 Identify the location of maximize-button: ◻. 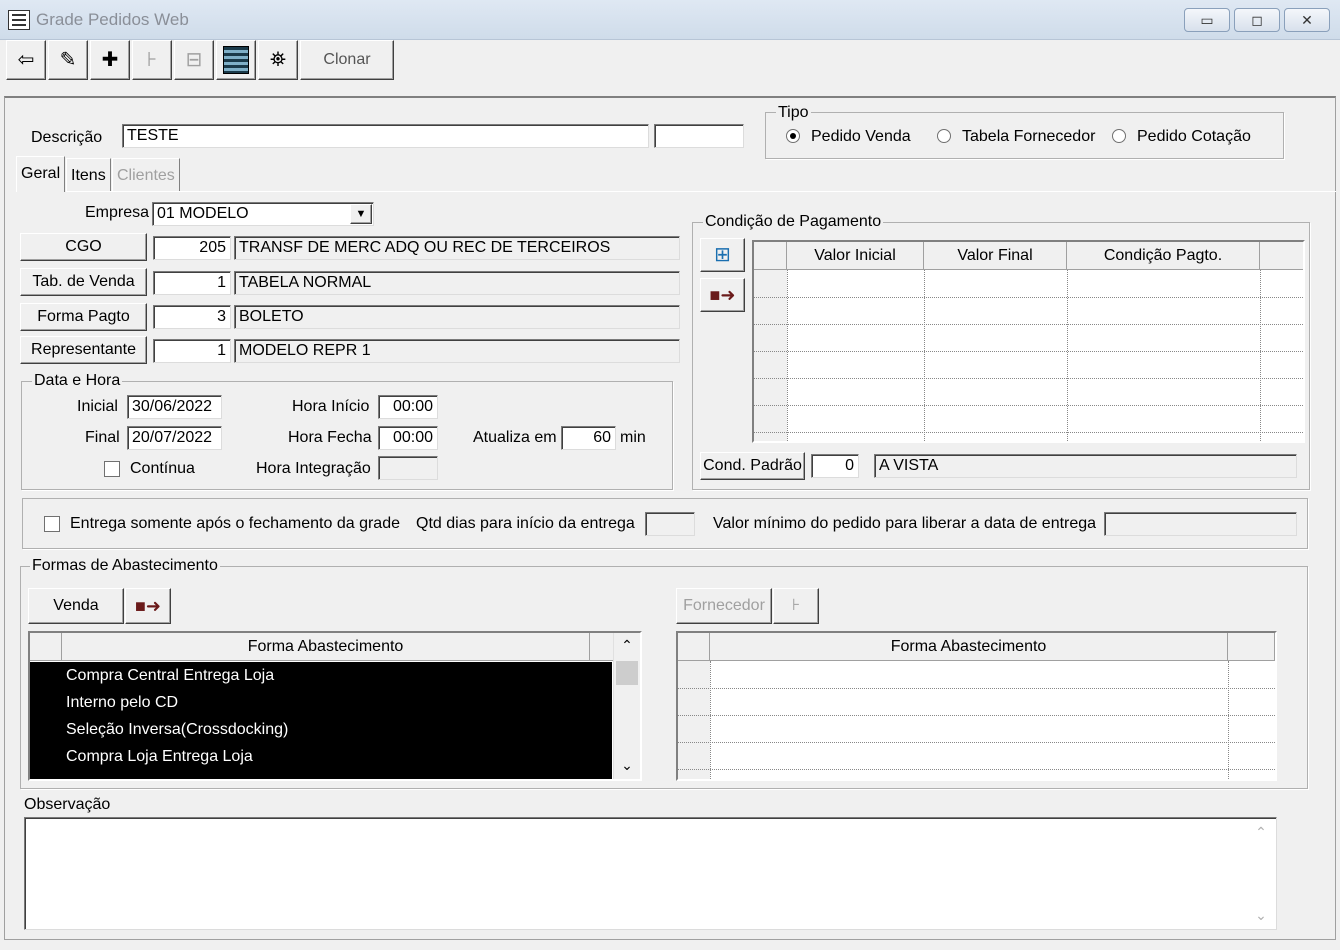
(1257, 20).